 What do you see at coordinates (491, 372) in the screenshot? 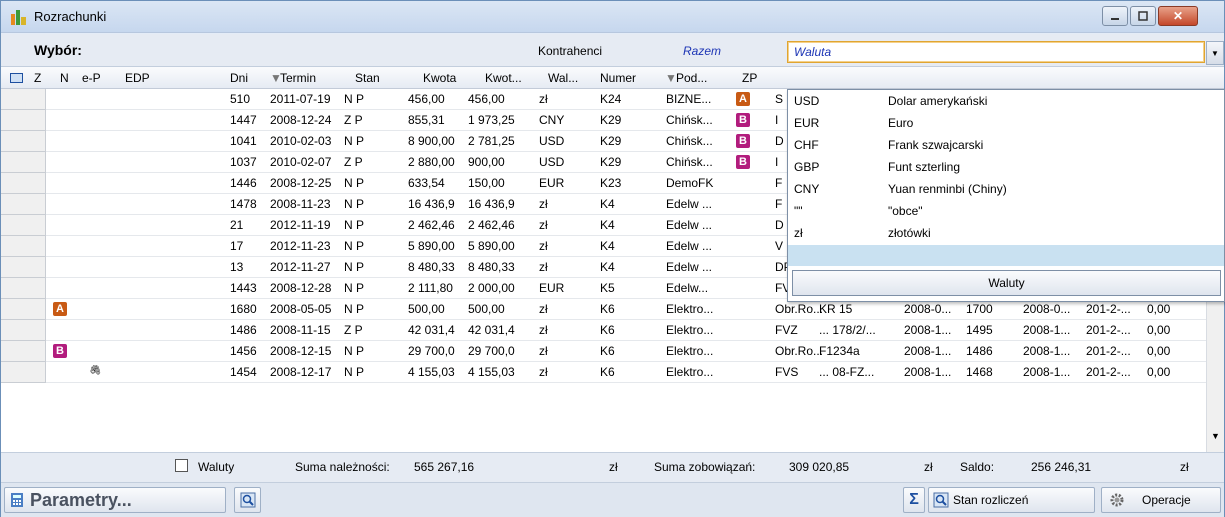
I see `cell-kwot2: 4 155,03` at bounding box center [491, 372].